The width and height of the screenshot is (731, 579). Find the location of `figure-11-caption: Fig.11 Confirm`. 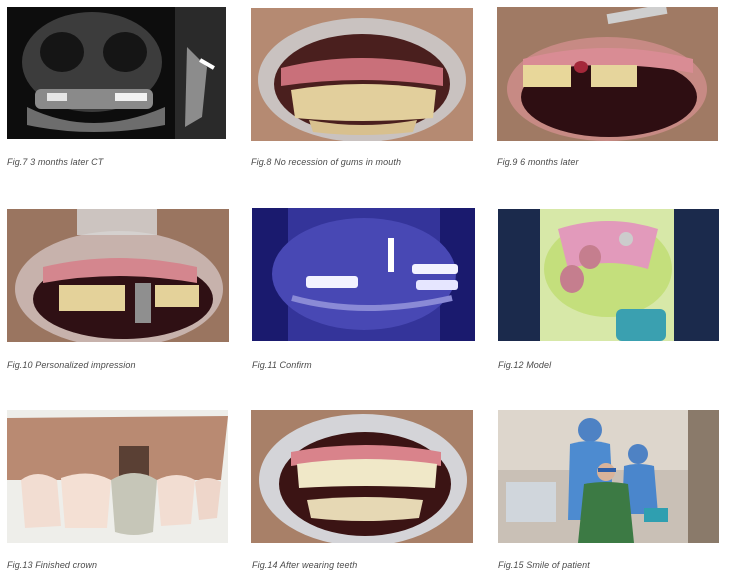

figure-11-caption: Fig.11 Confirm is located at coordinates (282, 365).